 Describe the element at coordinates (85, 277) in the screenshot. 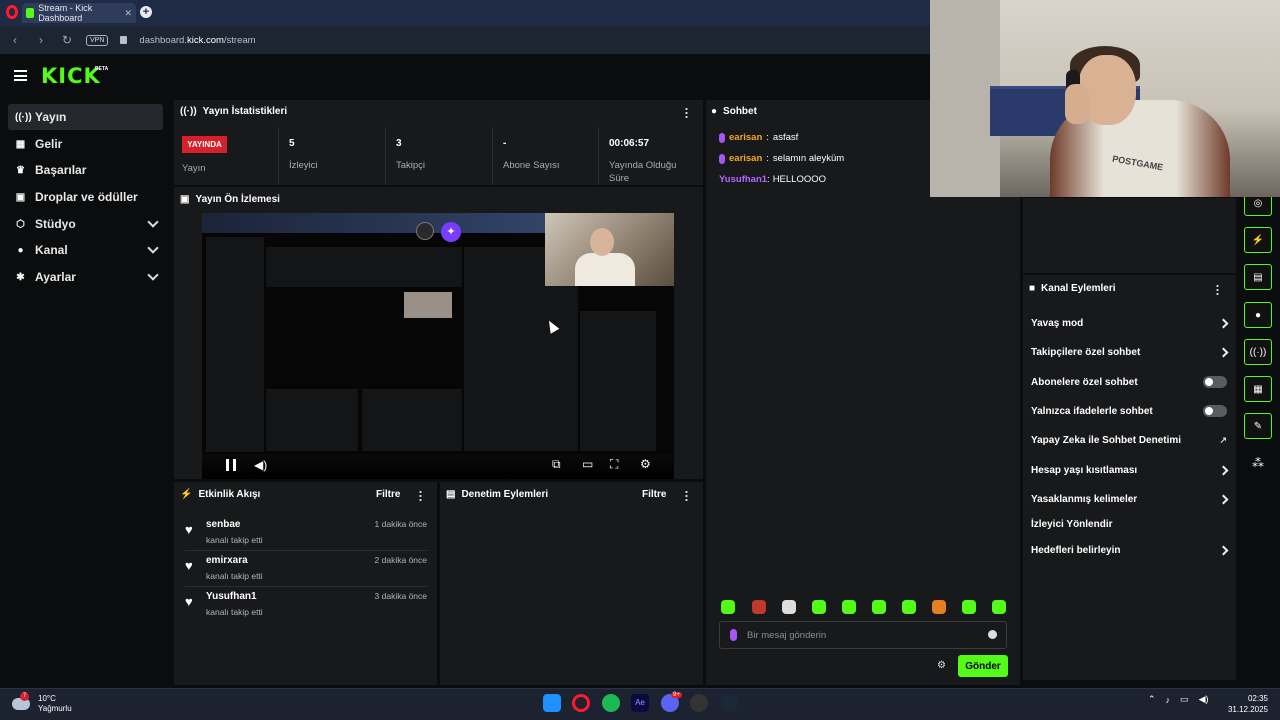

I see `sidebar-item-ayarlar: ✱ Ayarlar` at that location.